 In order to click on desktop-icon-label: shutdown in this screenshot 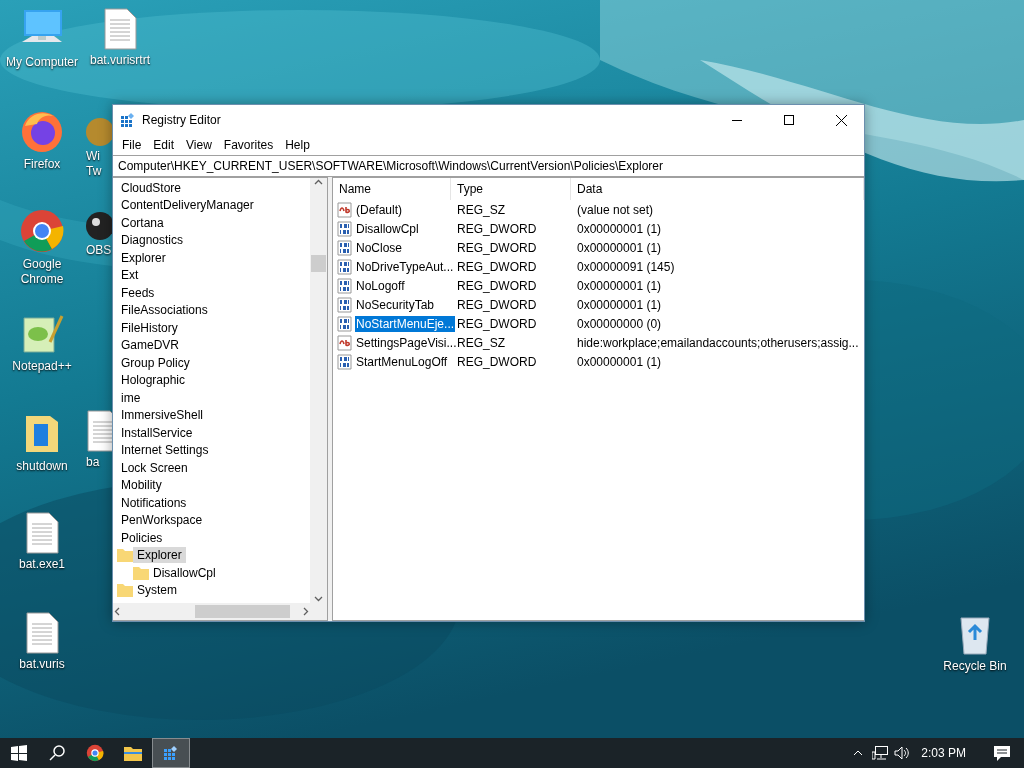, I will do `click(42, 466)`.